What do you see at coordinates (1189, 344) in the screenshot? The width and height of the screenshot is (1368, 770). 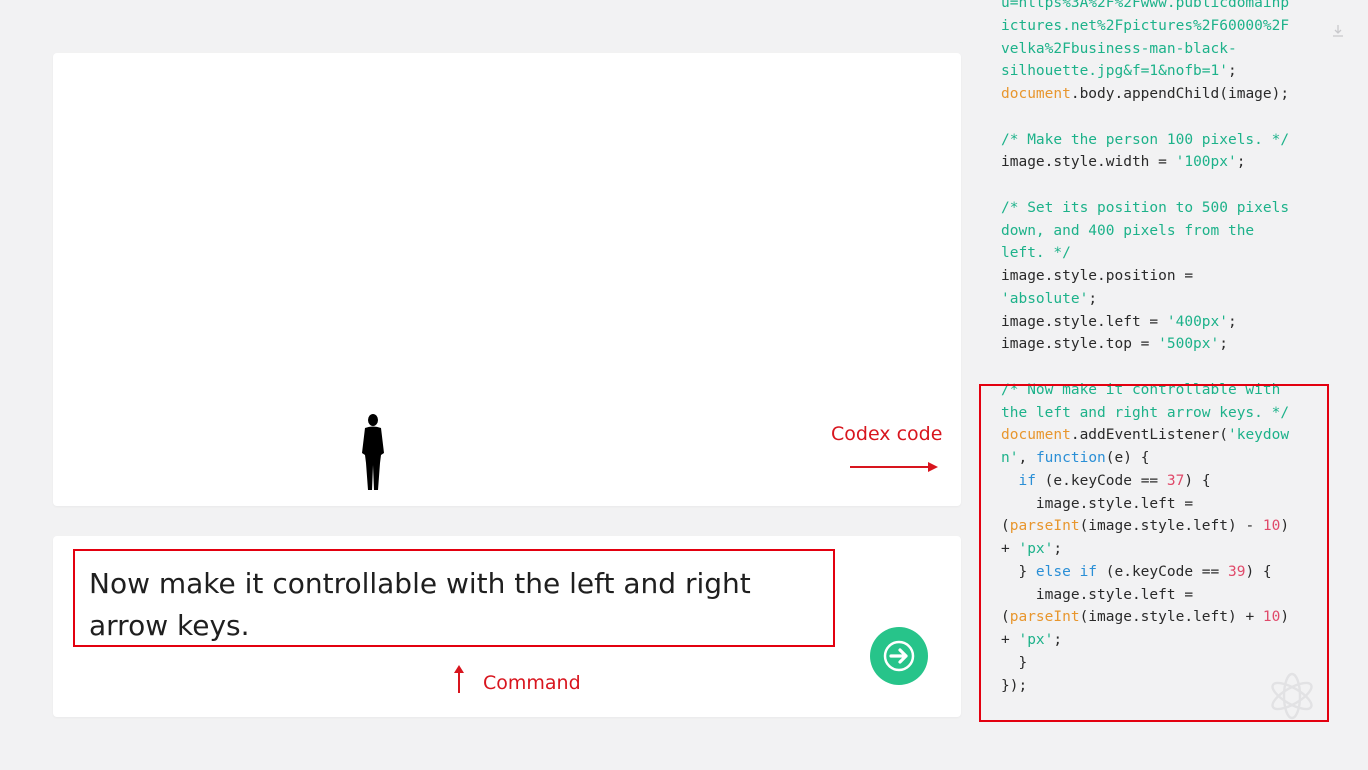 I see `code-token: '500px'` at bounding box center [1189, 344].